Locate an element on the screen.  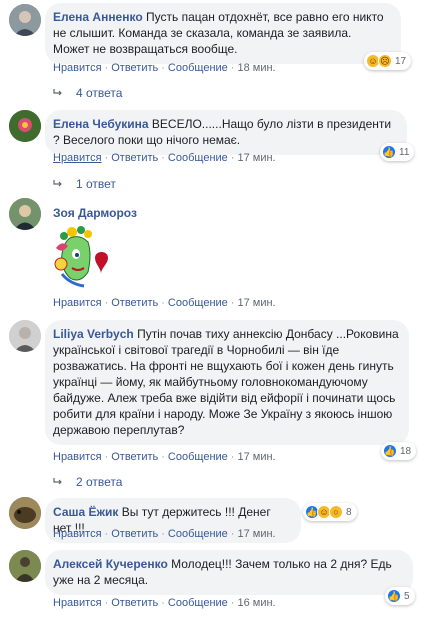
reactions-summary: 👍 ☺ ○ 8 is located at coordinates (330, 512).